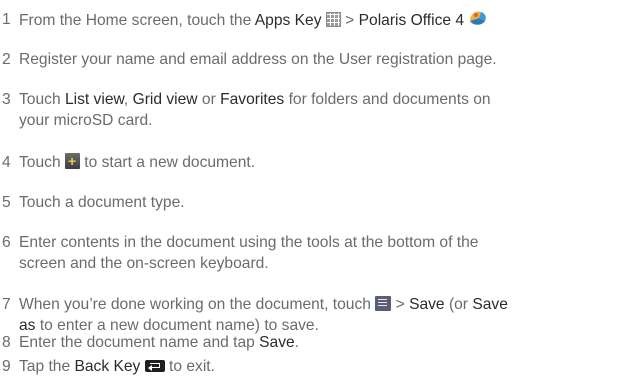 The image size is (631, 379). I want to click on text-run: or, so click(209, 99).